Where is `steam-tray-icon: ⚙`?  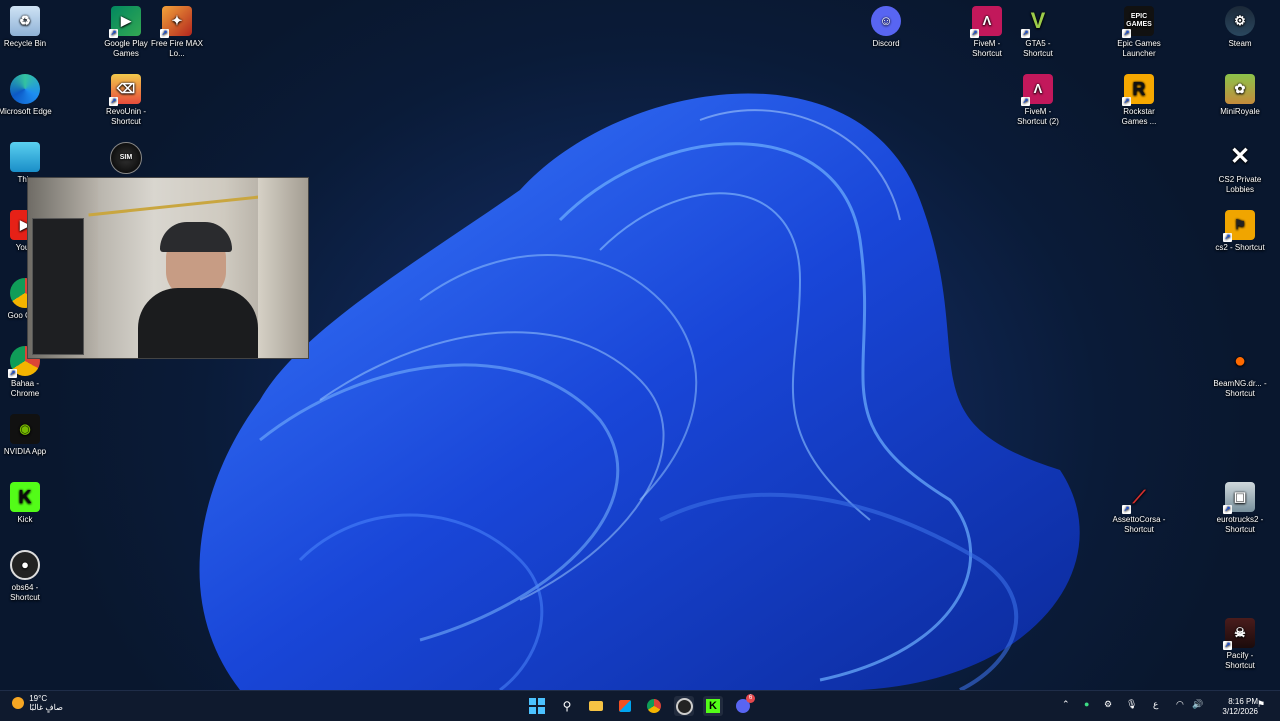 steam-tray-icon: ⚙ is located at coordinates (1108, 704).